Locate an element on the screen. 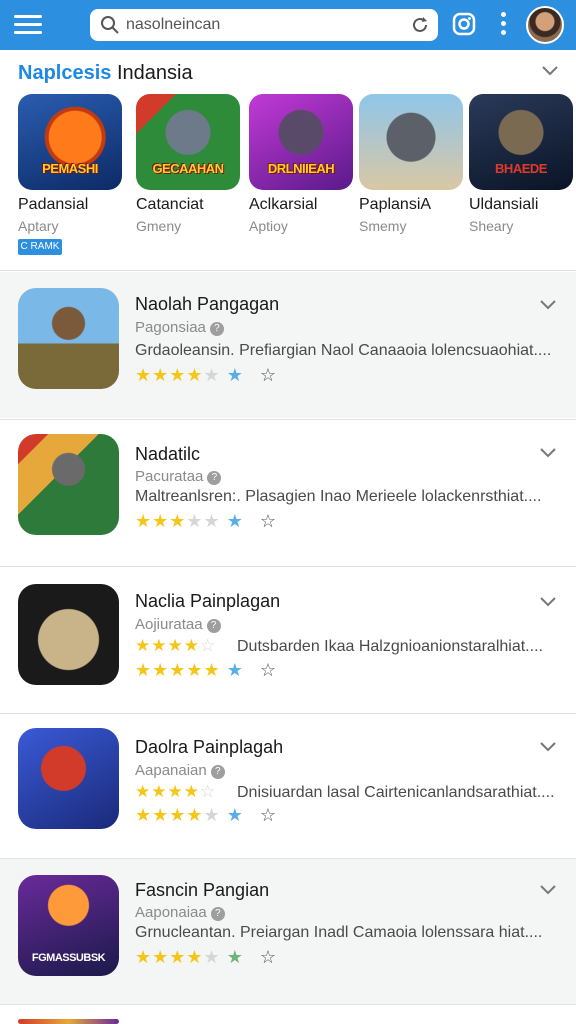 Image resolution: width=576 pixels, height=1024 pixels. app-title: Nadatilc is located at coordinates (168, 454).